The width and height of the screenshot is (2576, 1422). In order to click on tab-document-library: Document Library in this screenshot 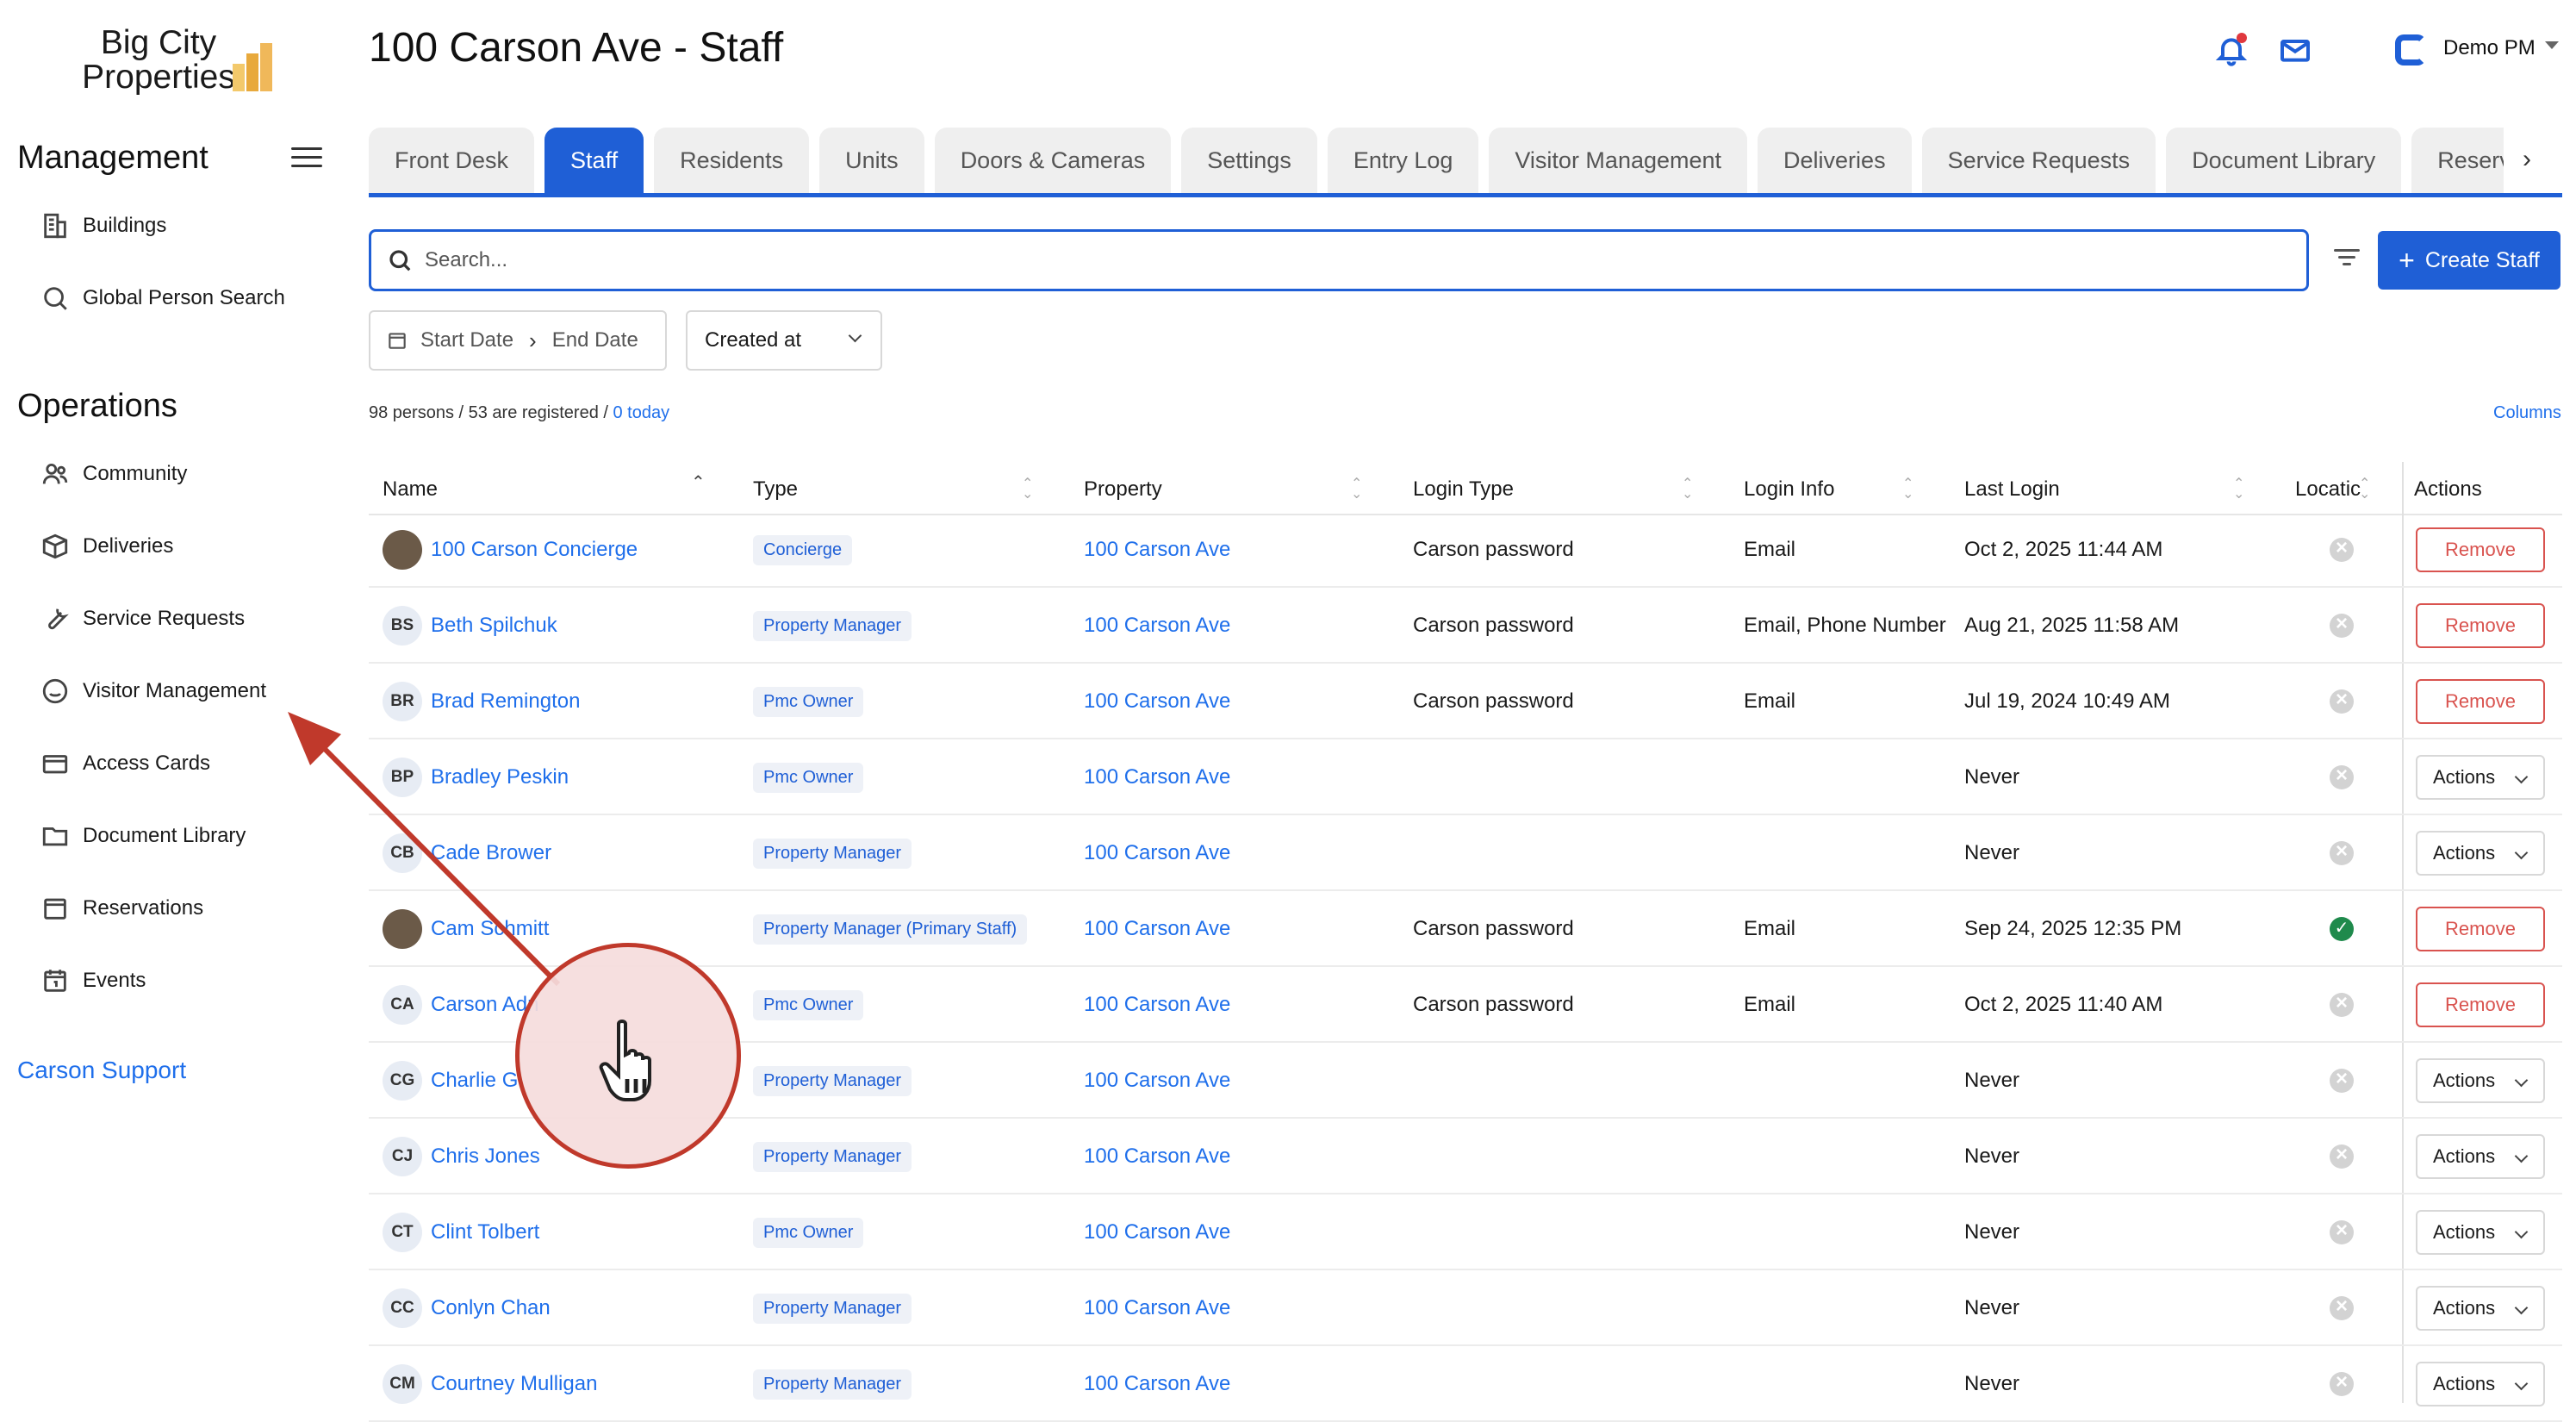, I will do `click(2284, 160)`.